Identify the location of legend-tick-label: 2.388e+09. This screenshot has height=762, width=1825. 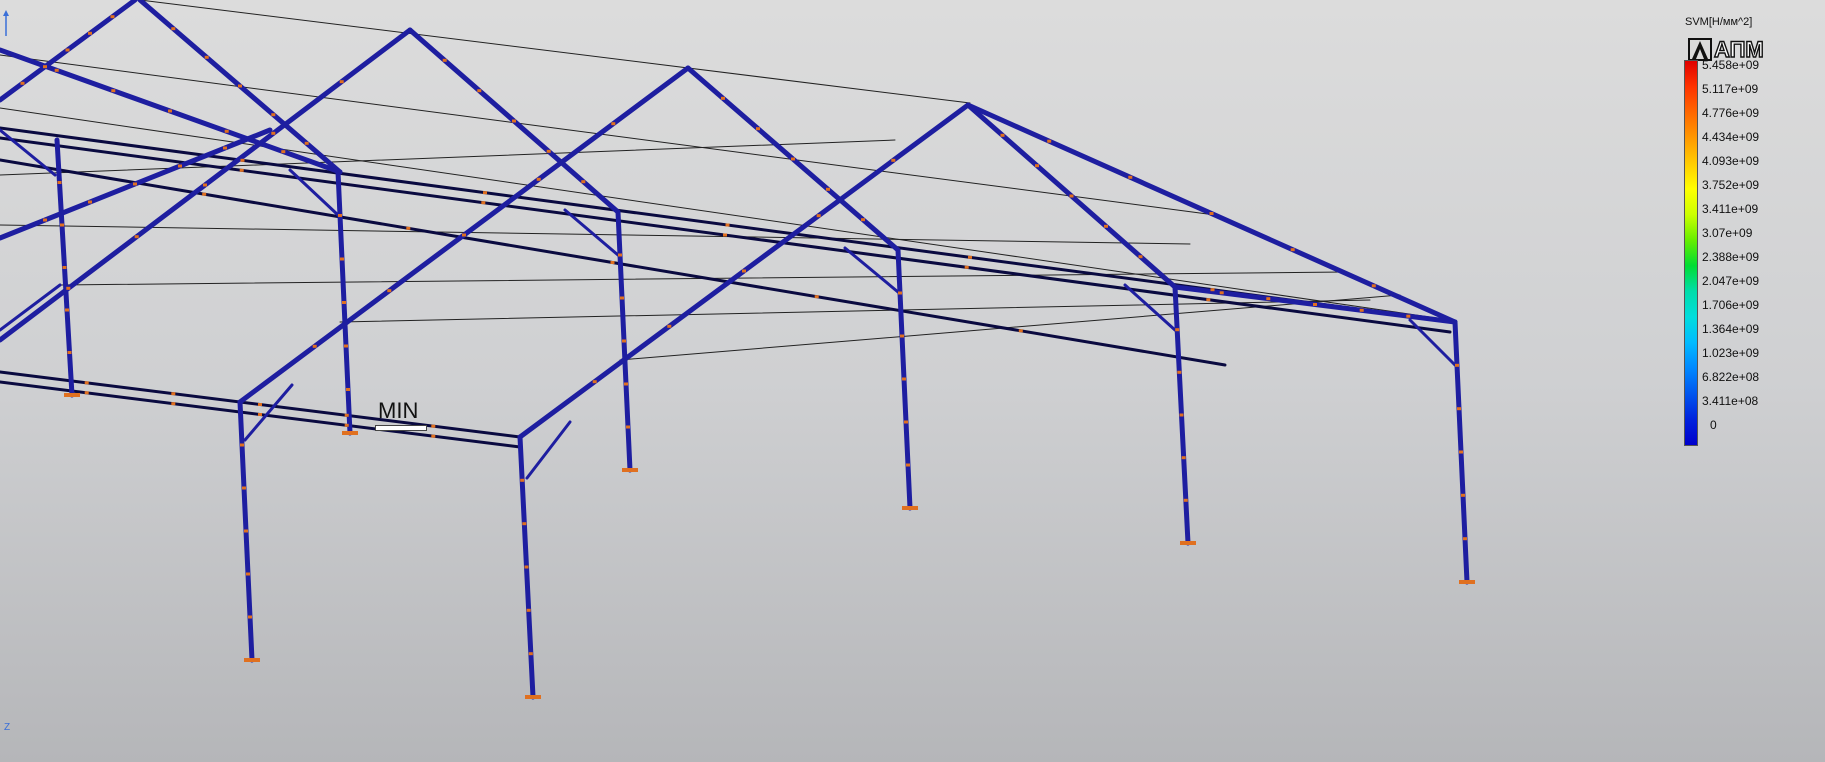
(1731, 257).